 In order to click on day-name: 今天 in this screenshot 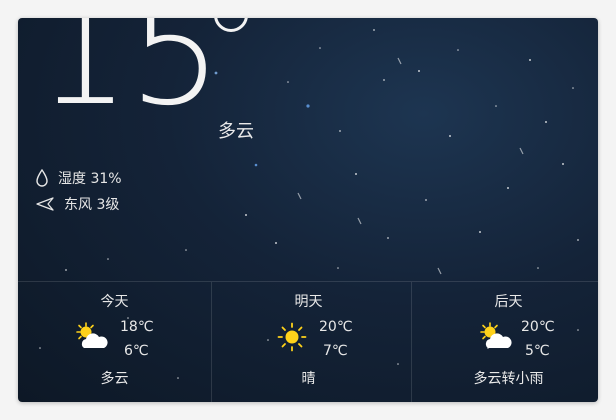, I will do `click(114, 302)`.